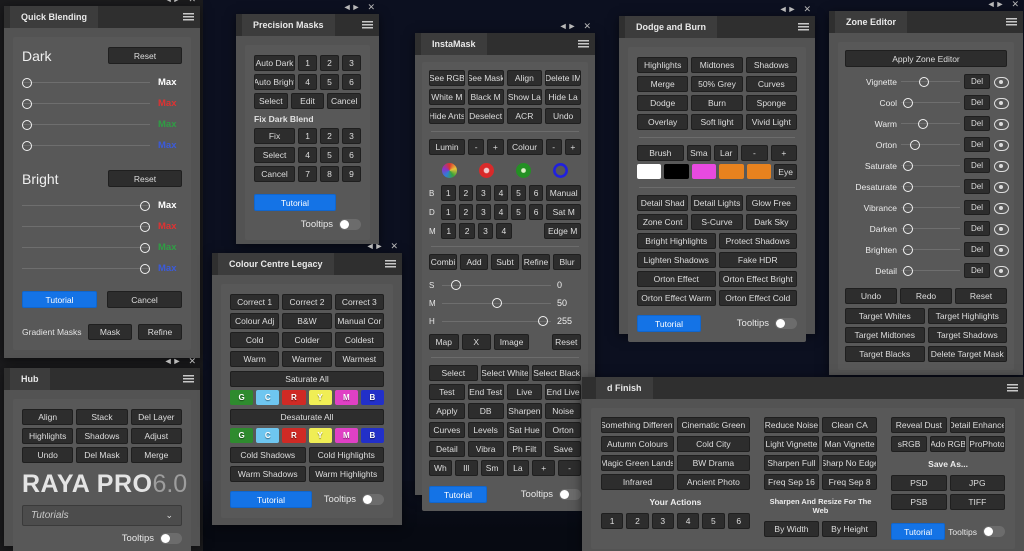 This screenshot has height=551, width=1024. I want to click on target-blacks-button: Target Blacks, so click(885, 354).